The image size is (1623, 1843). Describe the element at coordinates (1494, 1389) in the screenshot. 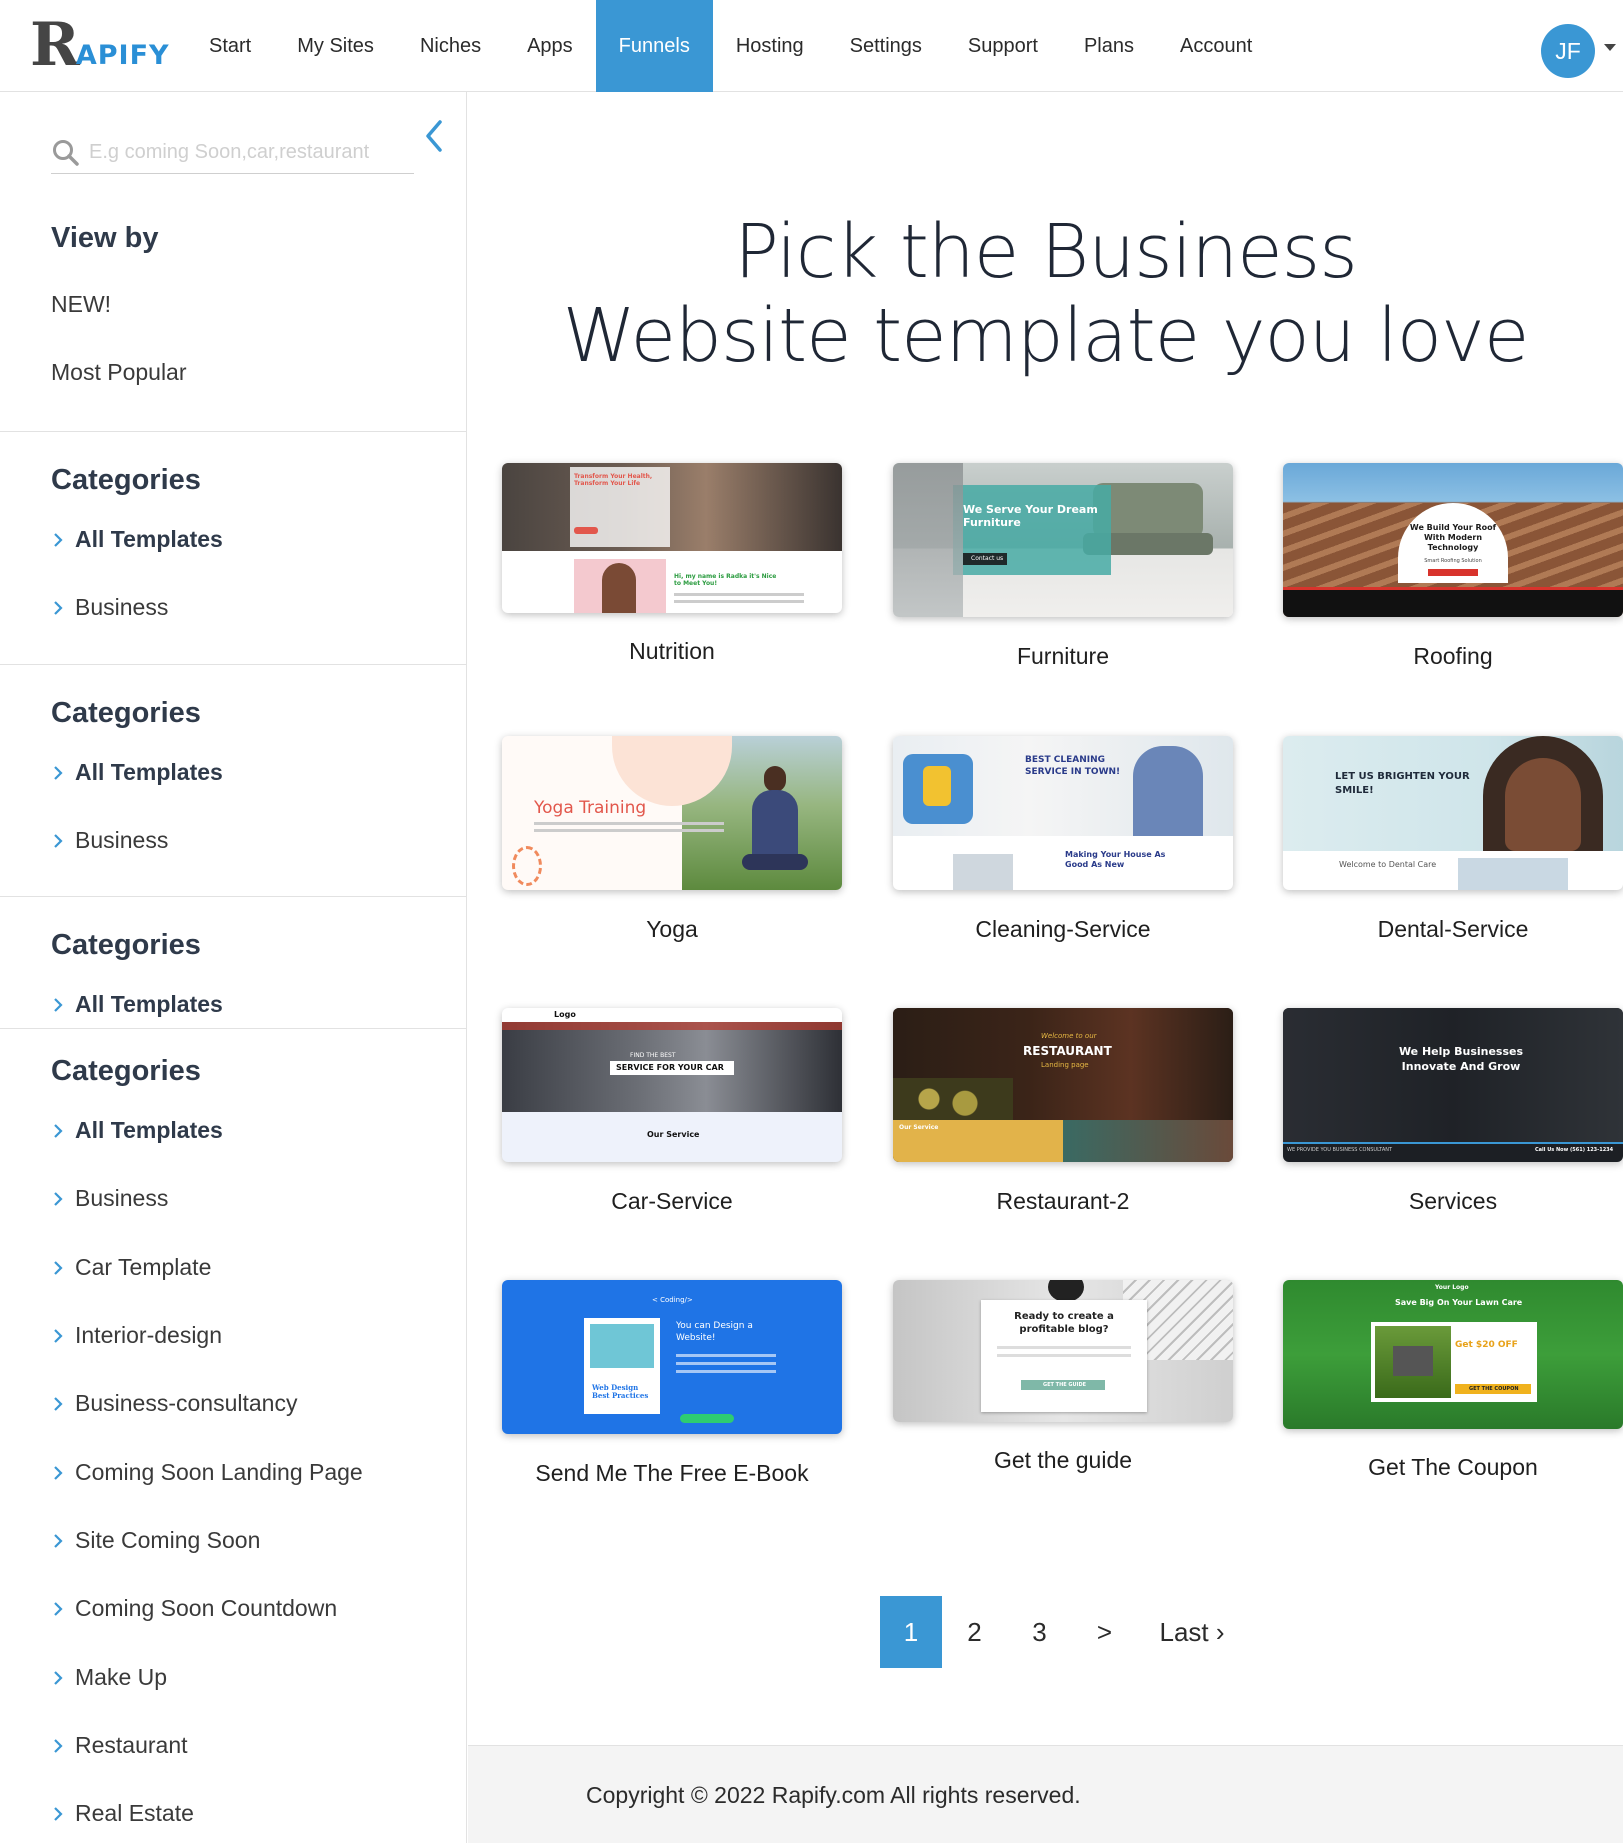

I see `thumb-button: GET THE COUPON` at that location.